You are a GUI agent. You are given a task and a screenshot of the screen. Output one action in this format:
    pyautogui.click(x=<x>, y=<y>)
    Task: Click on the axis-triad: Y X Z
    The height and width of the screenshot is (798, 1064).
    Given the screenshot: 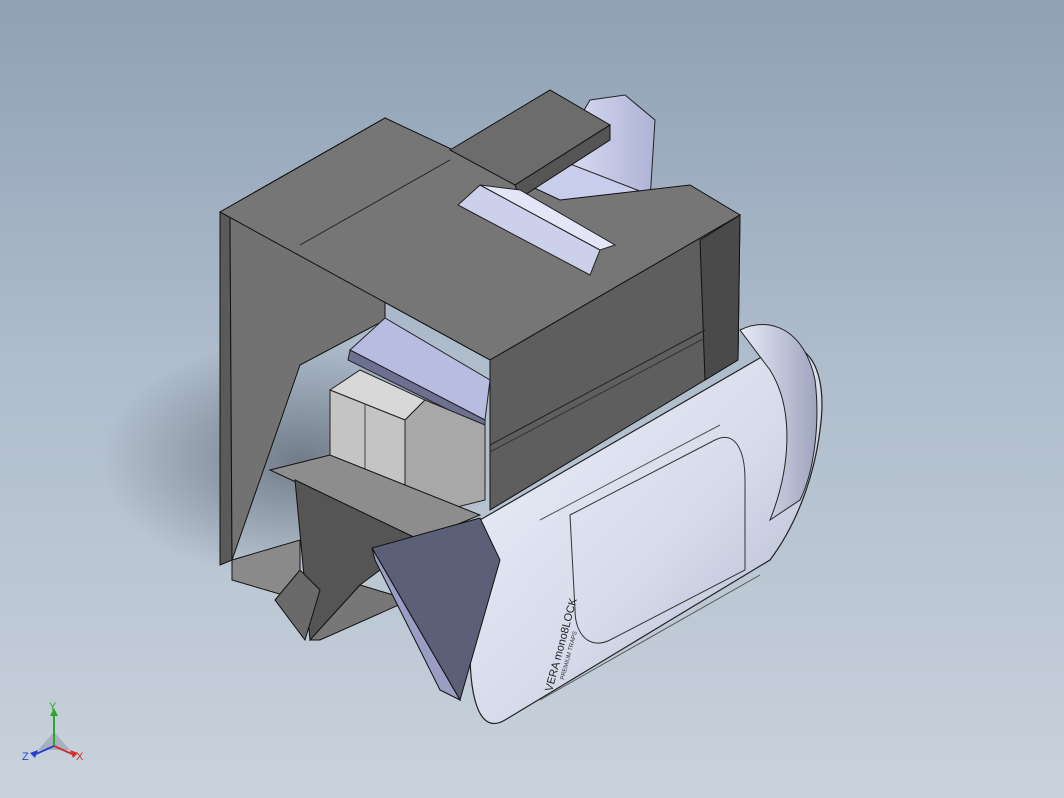 What is the action you would take?
    pyautogui.click(x=53, y=732)
    